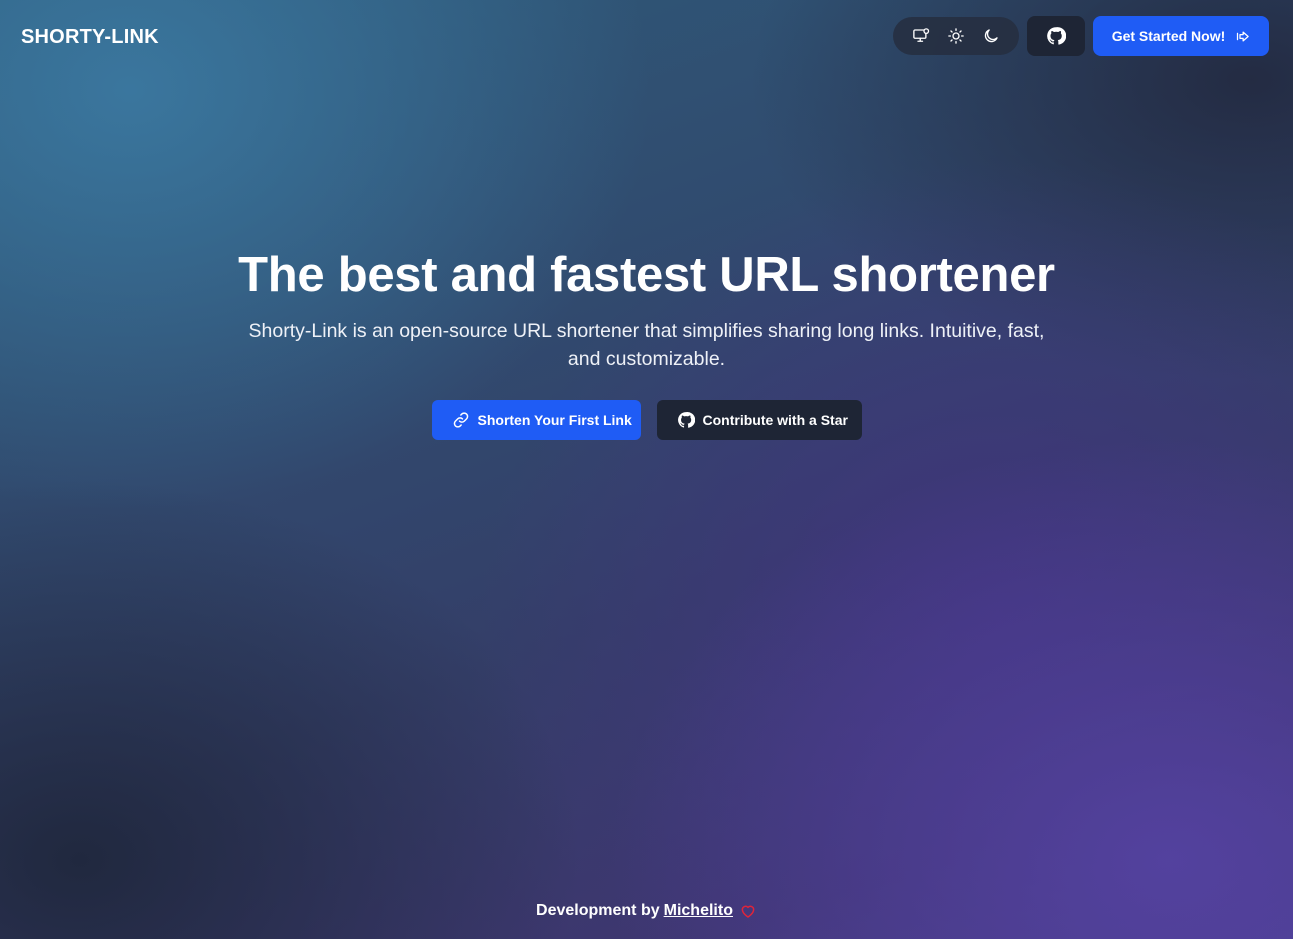 The image size is (1293, 939). I want to click on github-button, so click(1056, 36).